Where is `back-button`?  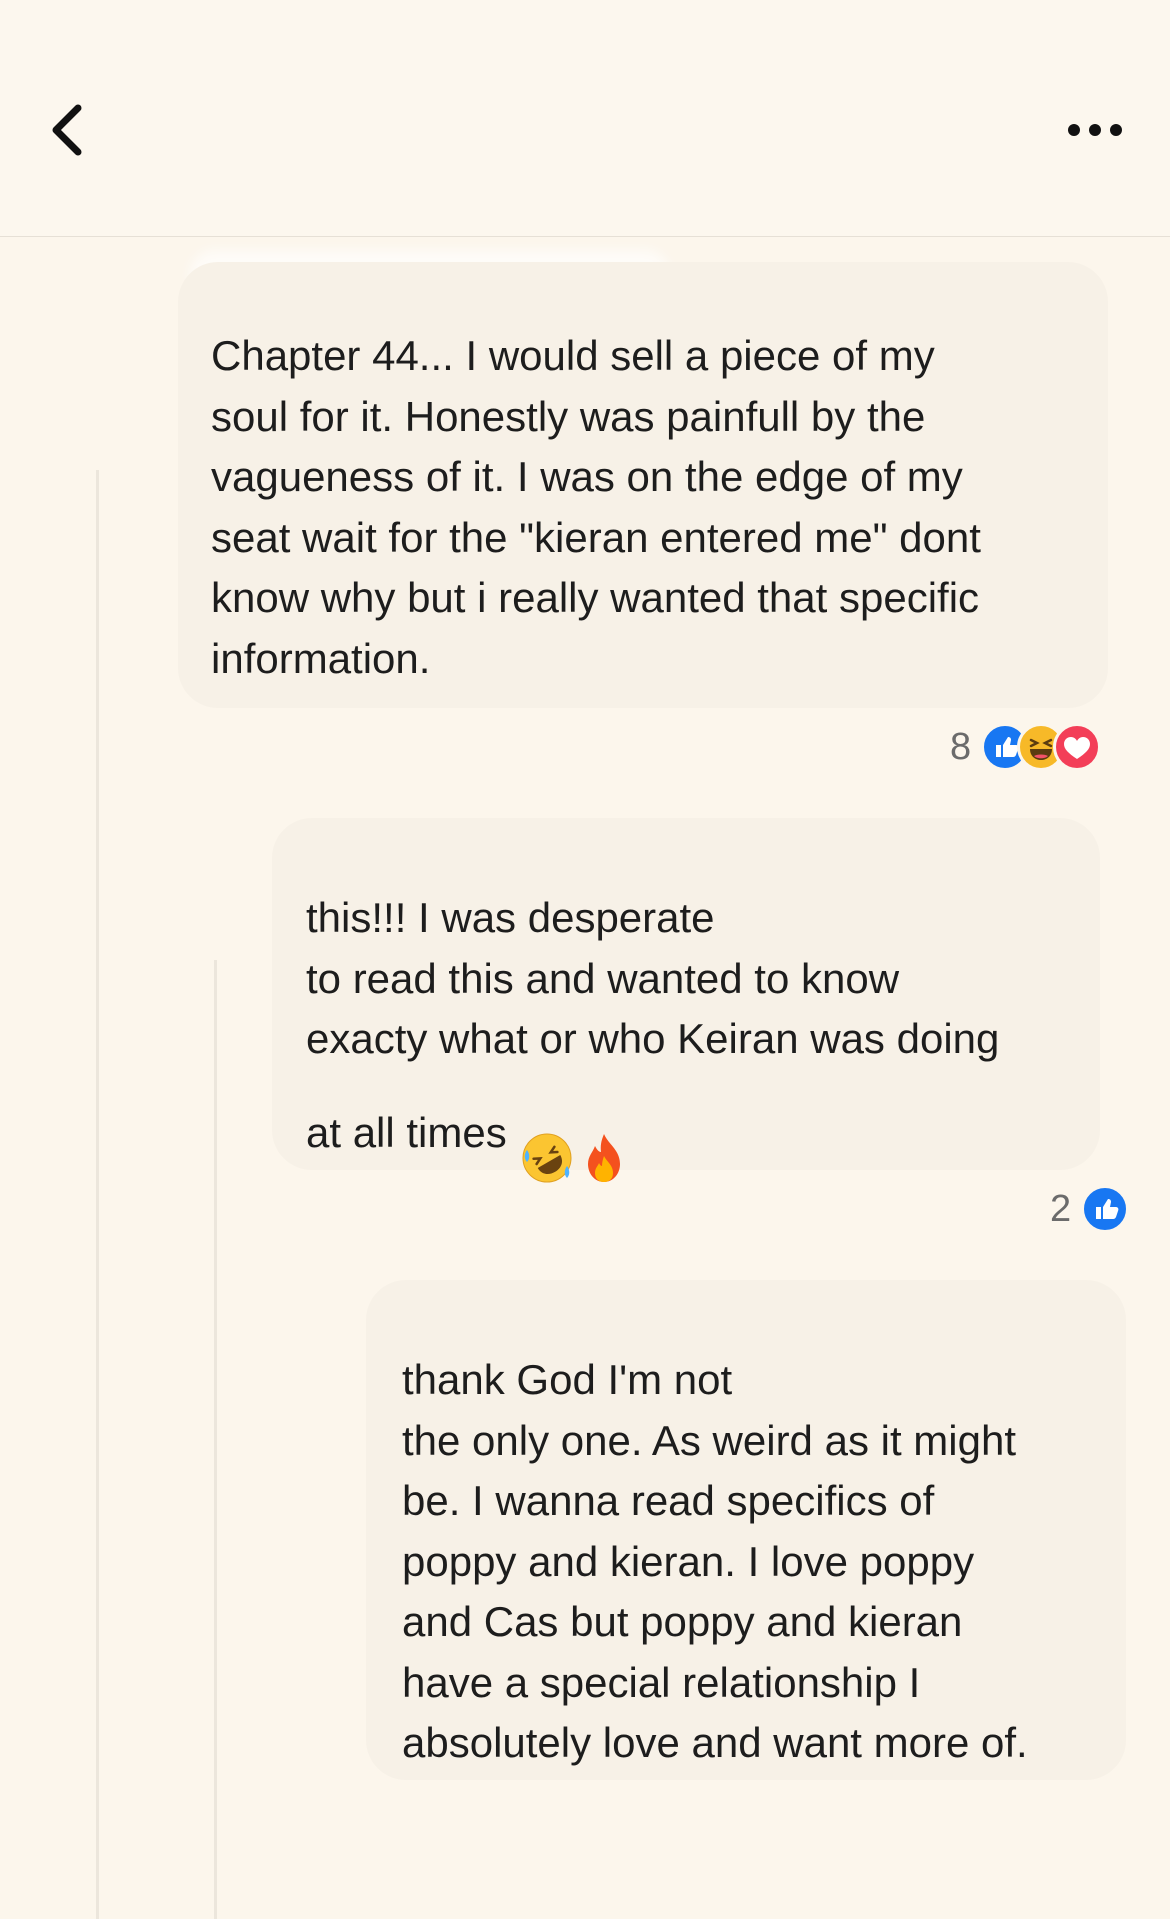
back-button is located at coordinates (70, 130).